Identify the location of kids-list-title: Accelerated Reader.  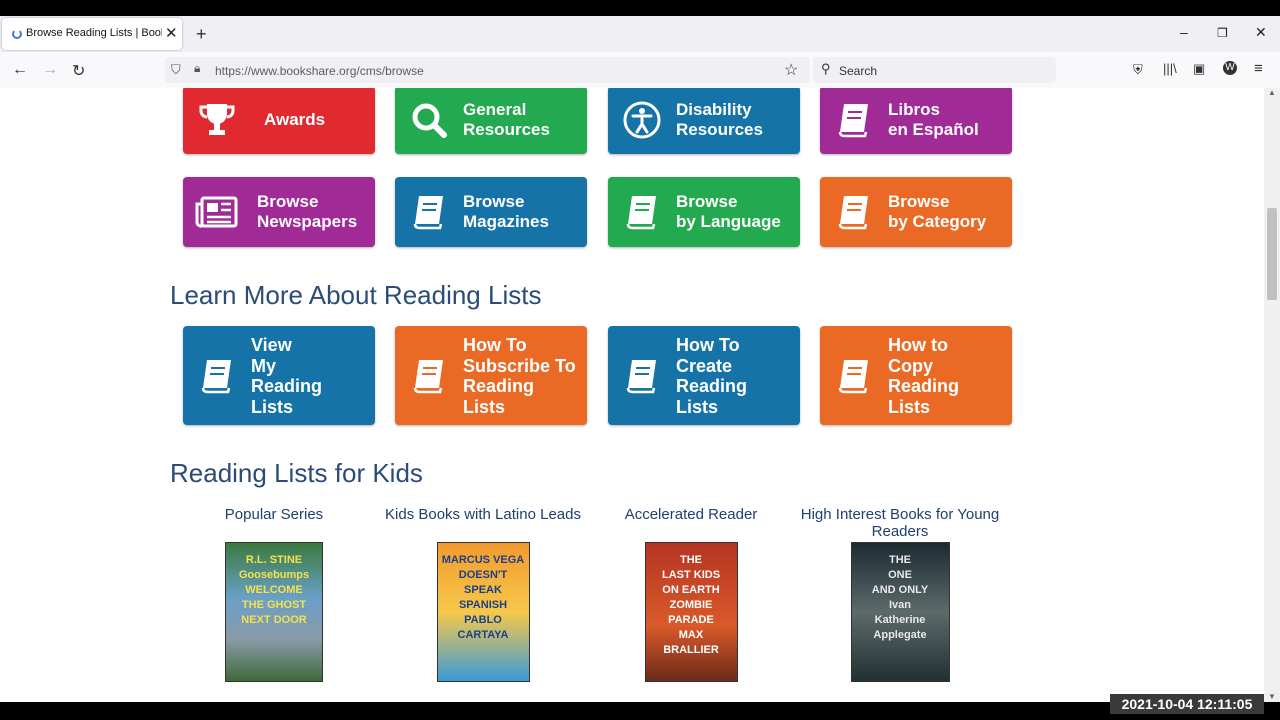
(691, 514).